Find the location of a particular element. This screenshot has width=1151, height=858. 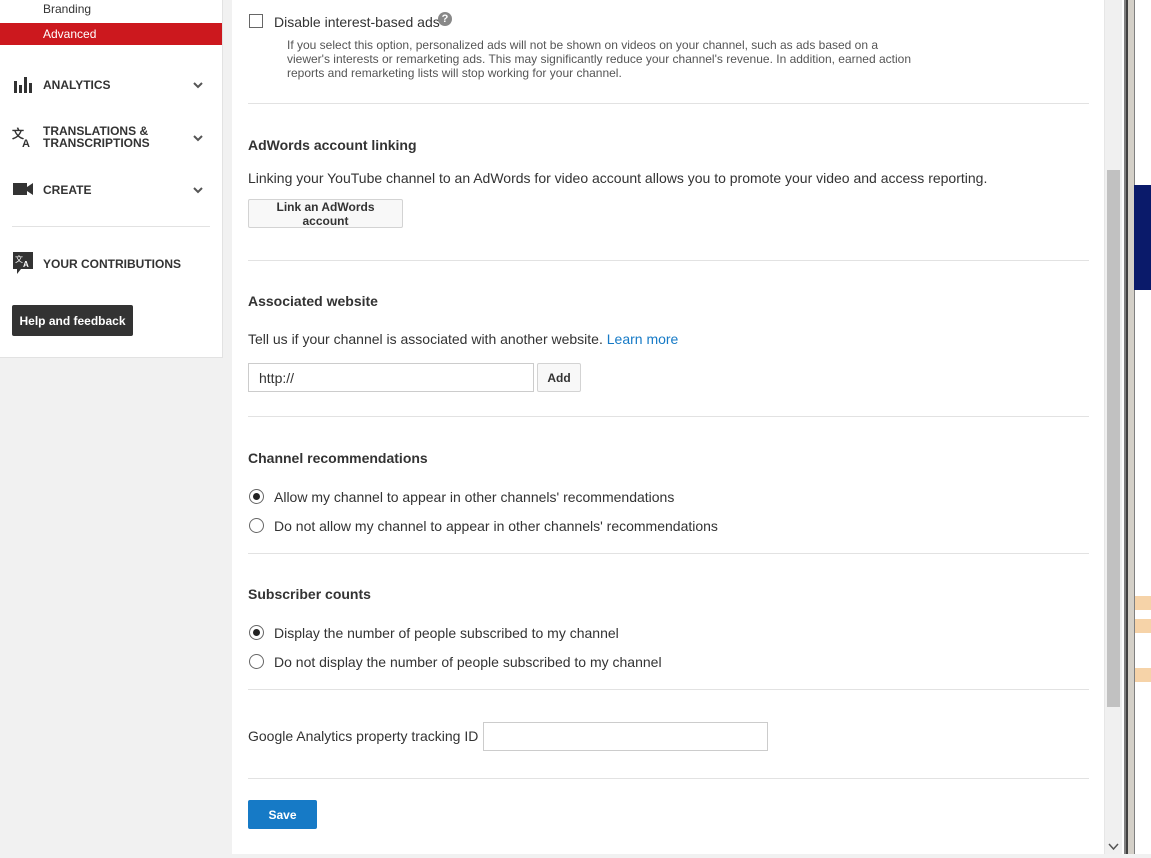

hide-subscribers-radio is located at coordinates (256, 661).